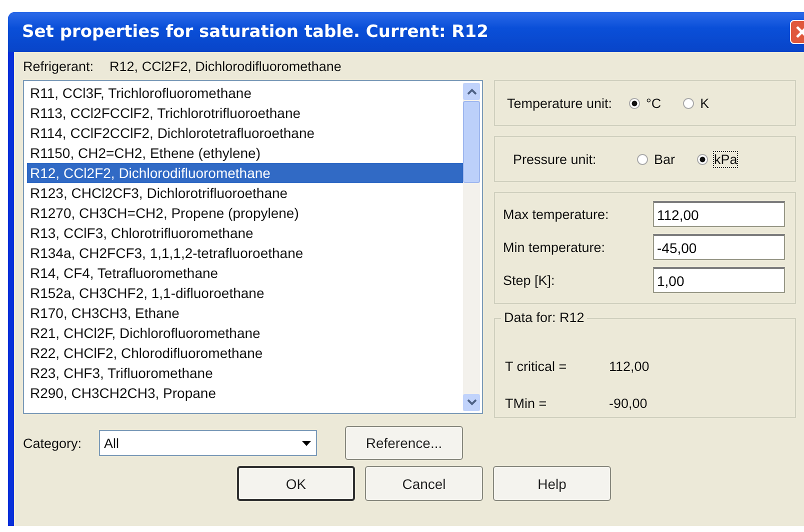 This screenshot has height=532, width=804. I want to click on refrigerant-label: Refrigerant:, so click(58, 66).